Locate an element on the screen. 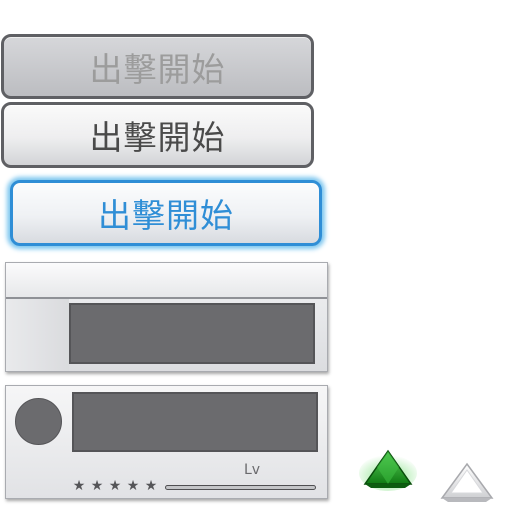 This screenshot has height=512, width=512. panel-header is located at coordinates (166, 281).